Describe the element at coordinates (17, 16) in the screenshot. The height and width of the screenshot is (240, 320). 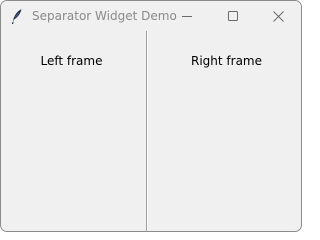
I see `feather-icon` at that location.